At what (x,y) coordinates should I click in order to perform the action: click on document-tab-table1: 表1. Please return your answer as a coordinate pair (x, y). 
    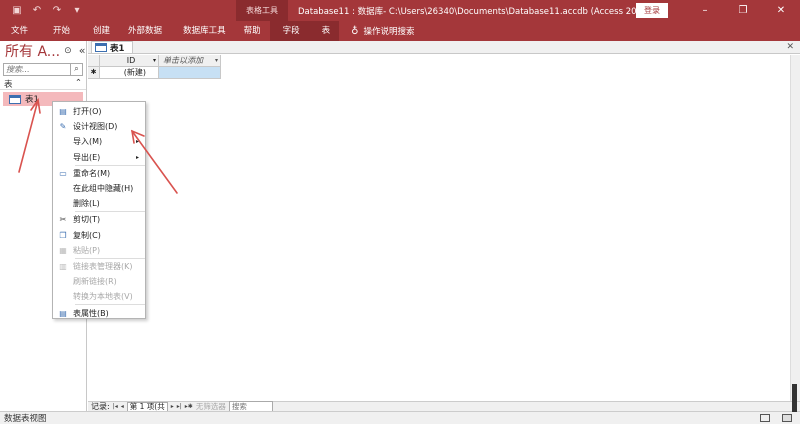
    Looking at the image, I should click on (112, 47).